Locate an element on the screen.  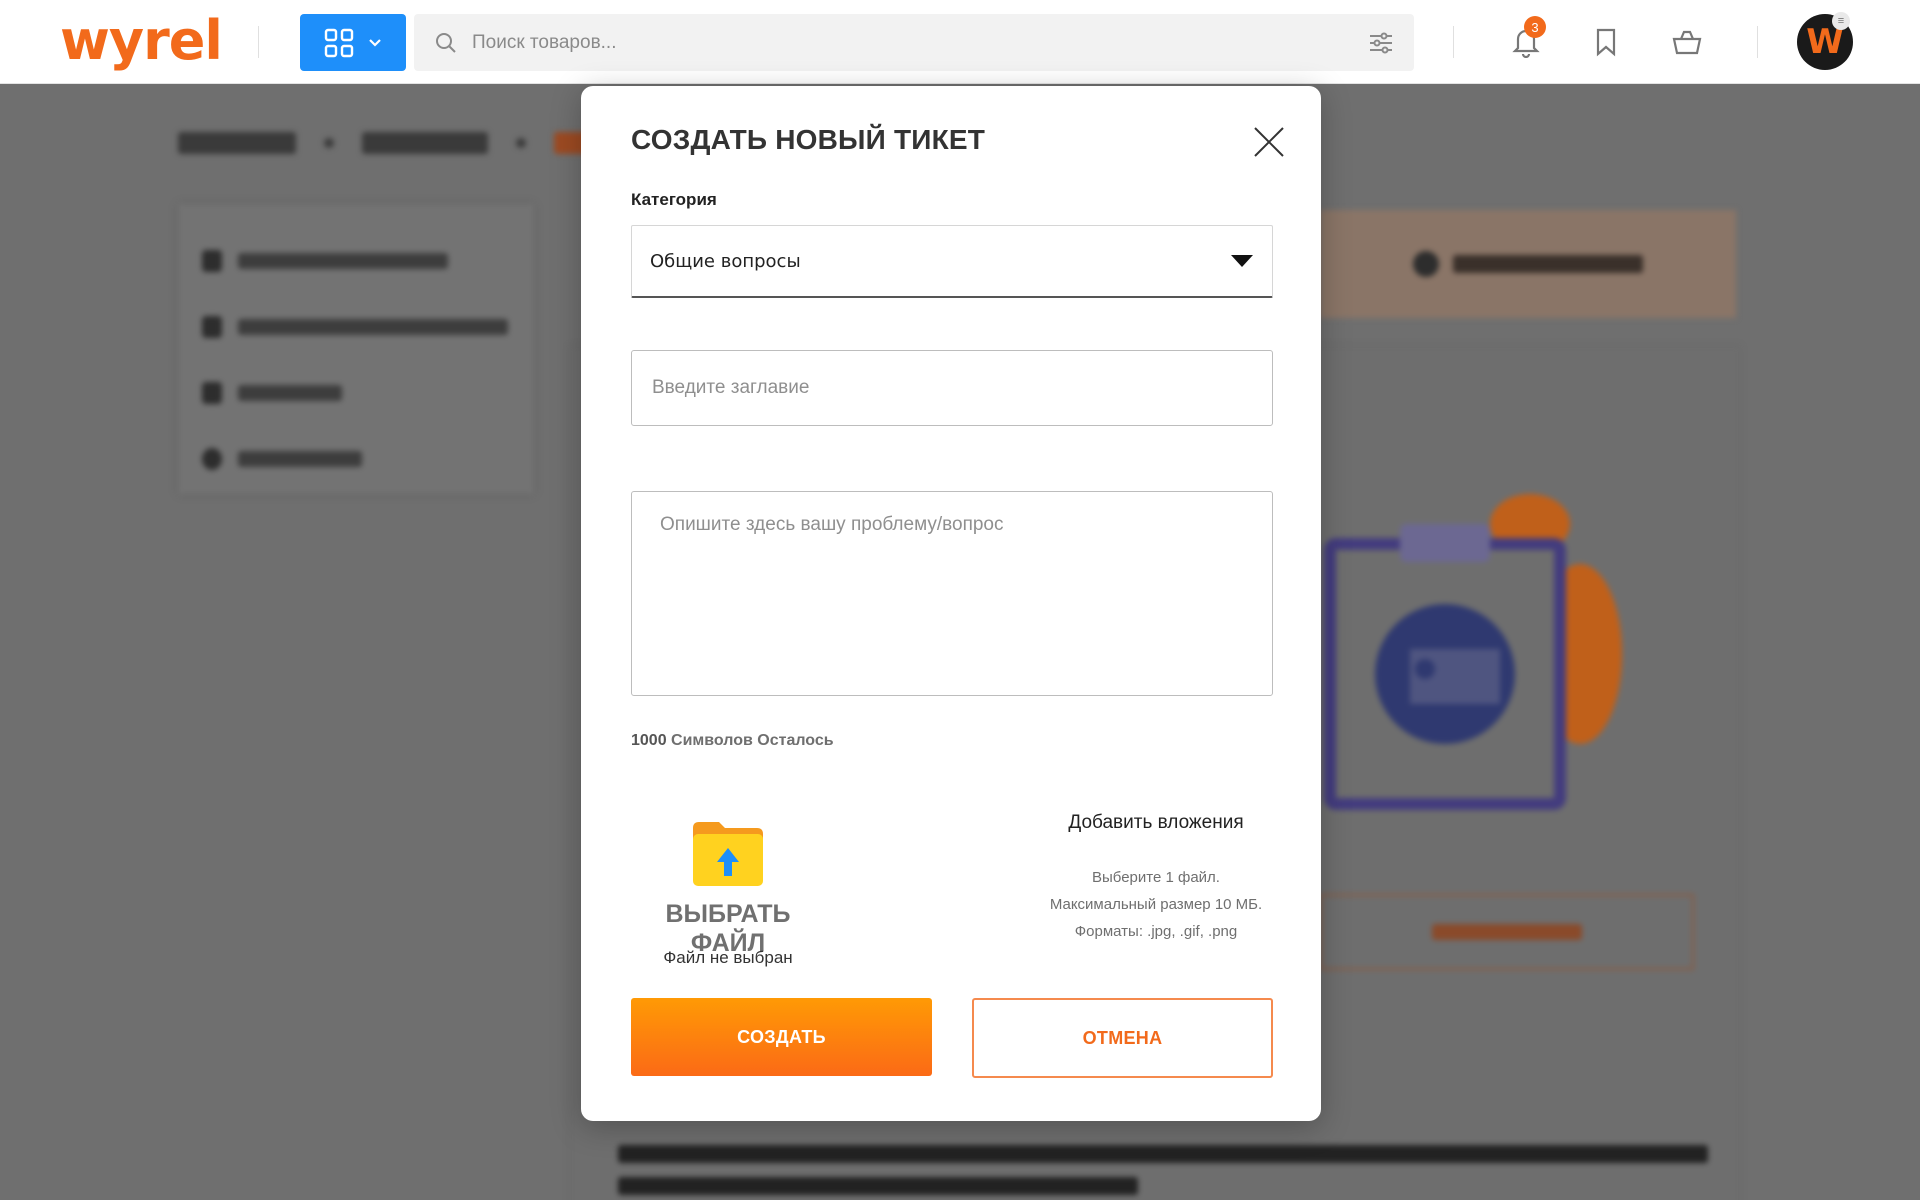
avatar-menu-icon: ≡ is located at coordinates (1841, 21).